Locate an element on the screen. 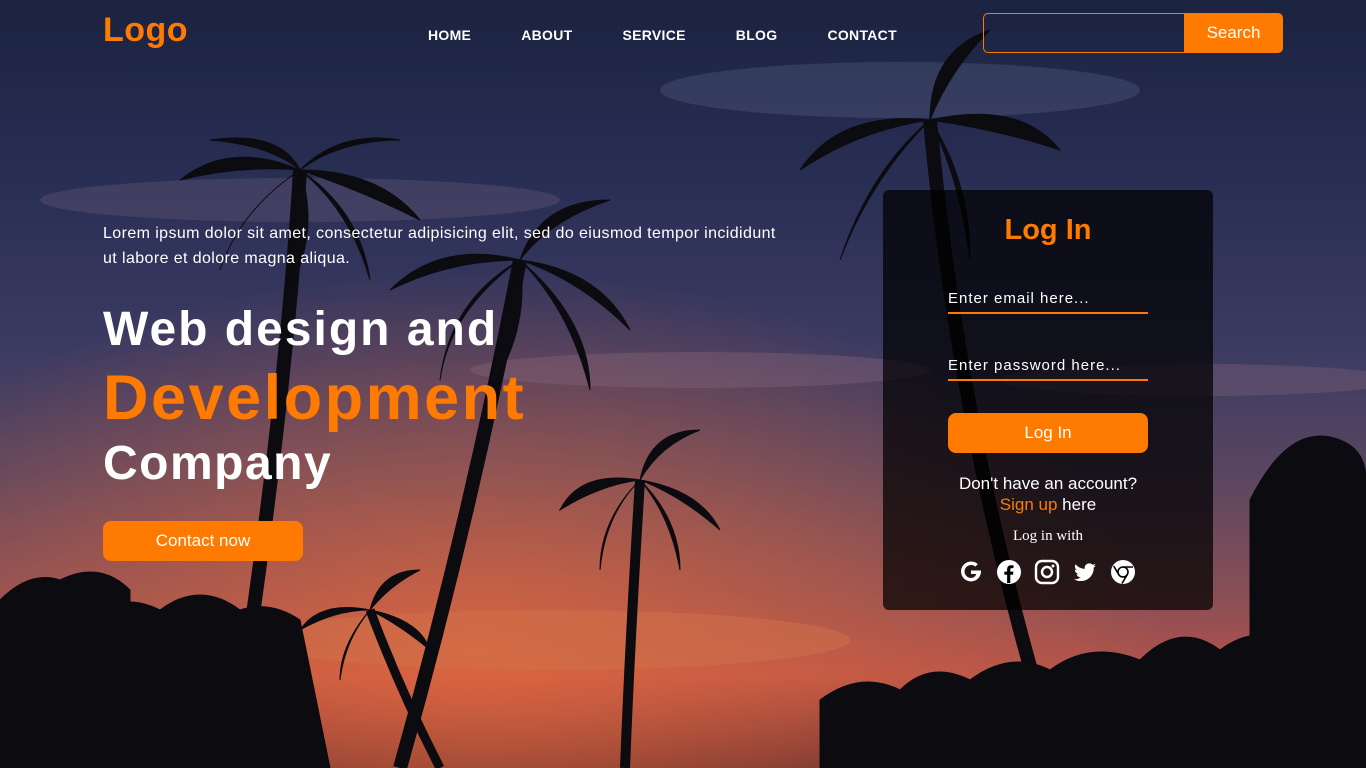  twitter-icon is located at coordinates (1085, 572).